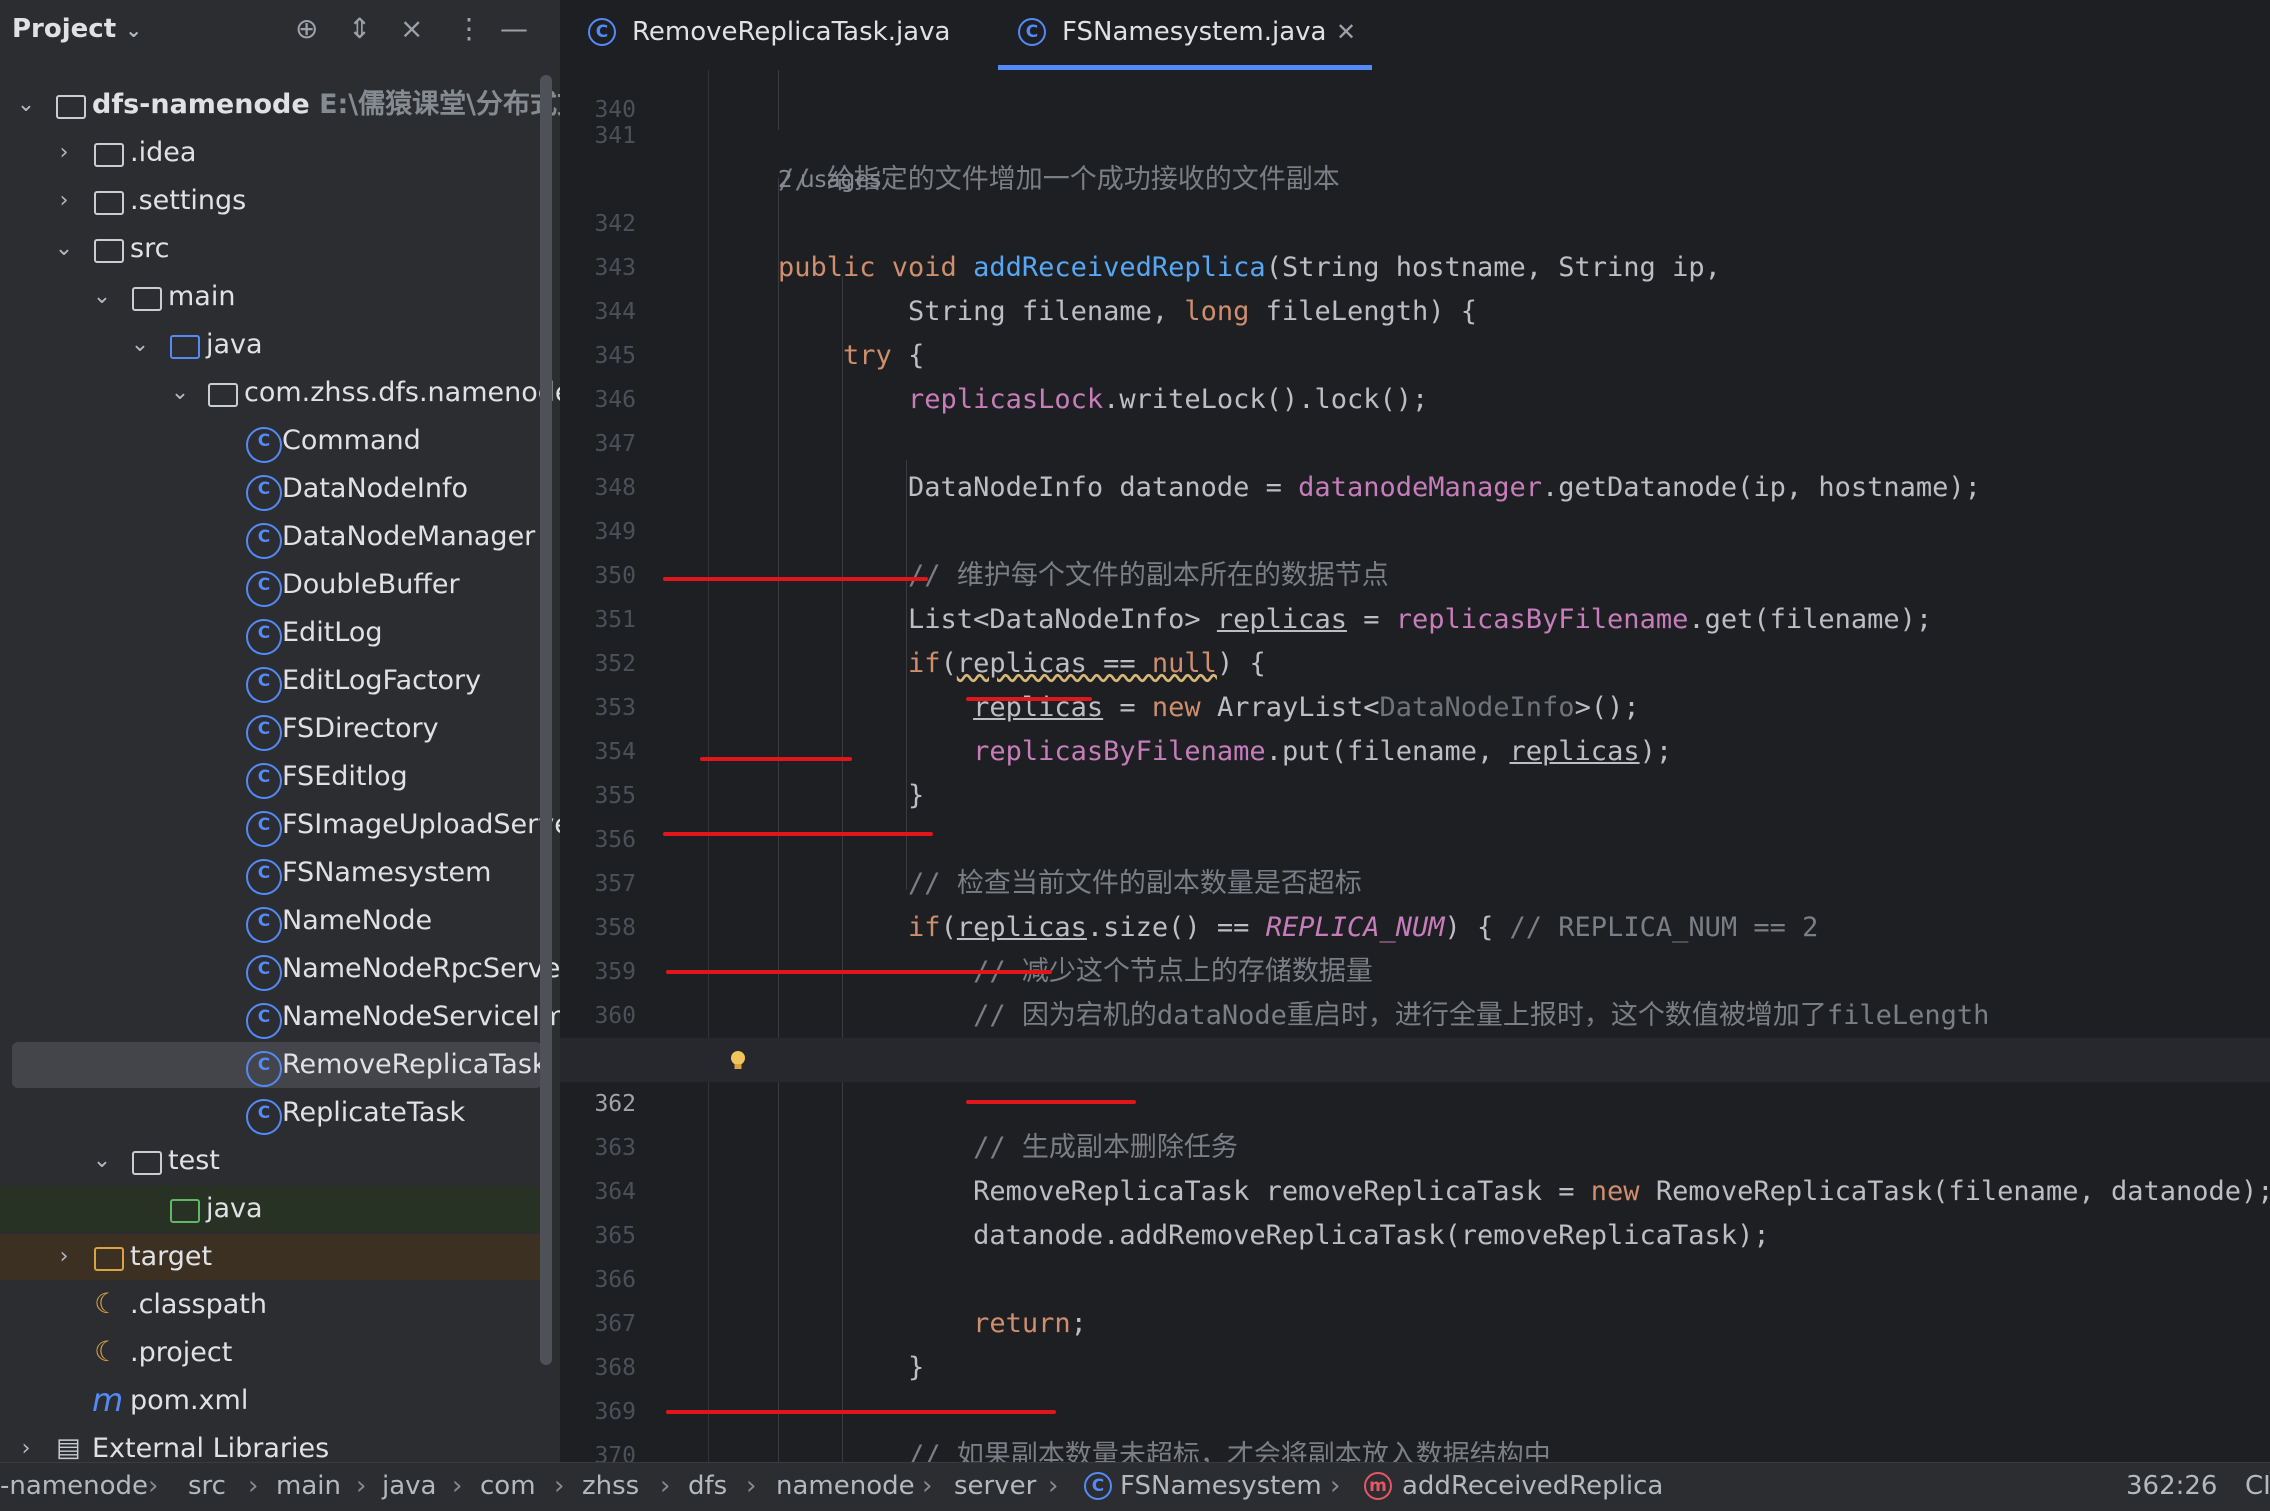  What do you see at coordinates (359, 28) in the screenshot?
I see `expand-all-icon: ⇕` at bounding box center [359, 28].